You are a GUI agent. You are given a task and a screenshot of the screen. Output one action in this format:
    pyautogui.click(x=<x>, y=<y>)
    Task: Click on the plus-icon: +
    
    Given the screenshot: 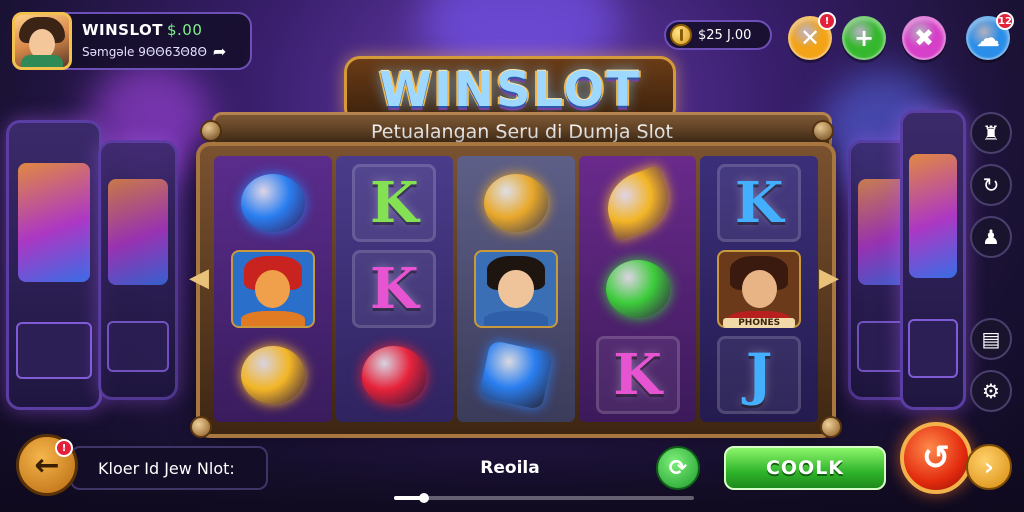 What is the action you would take?
    pyautogui.click(x=864, y=38)
    